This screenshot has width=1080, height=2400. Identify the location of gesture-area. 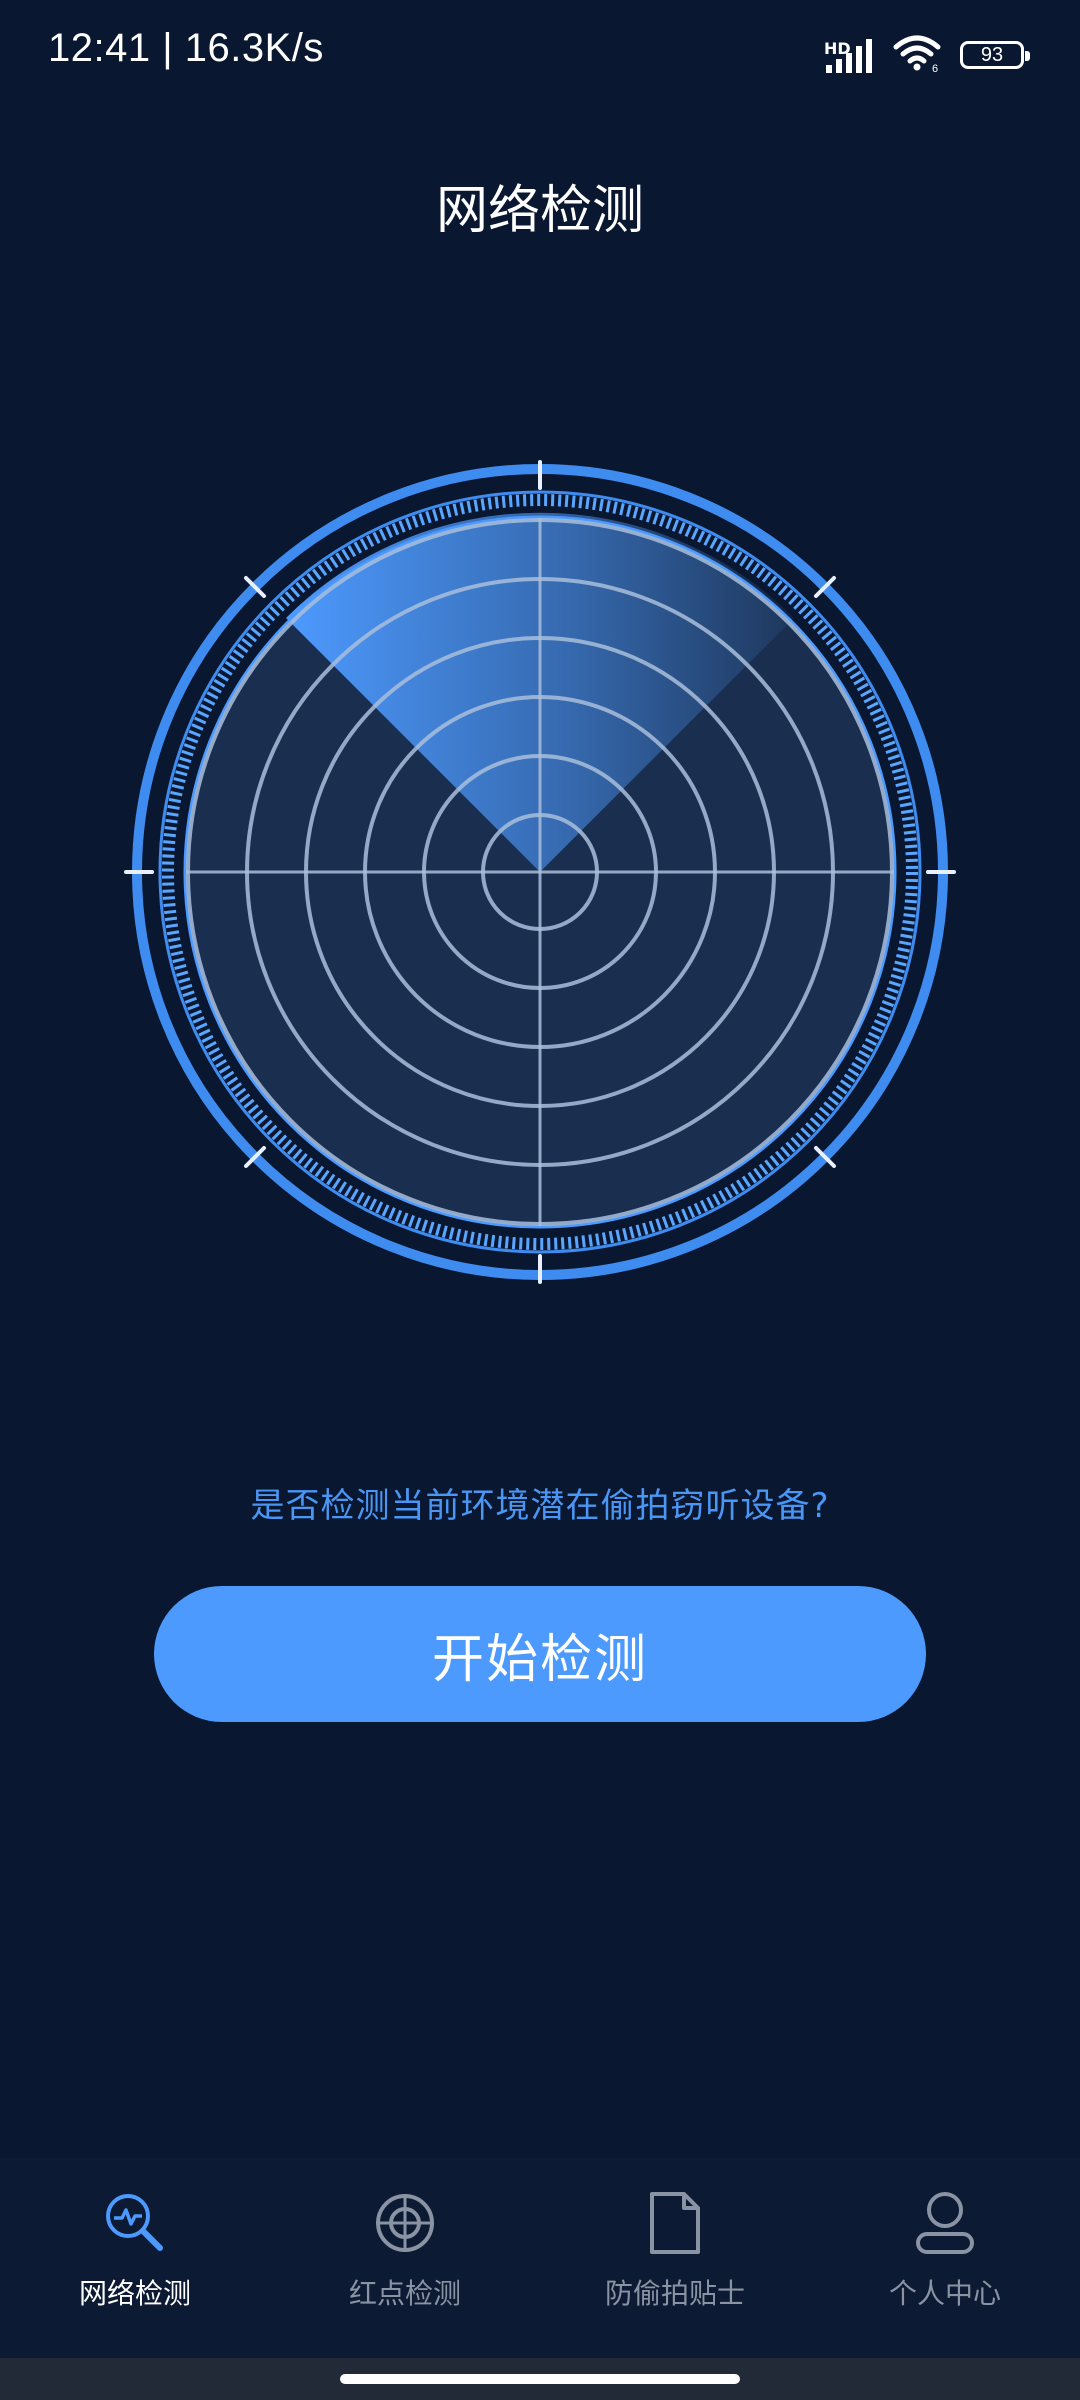
(540, 2379).